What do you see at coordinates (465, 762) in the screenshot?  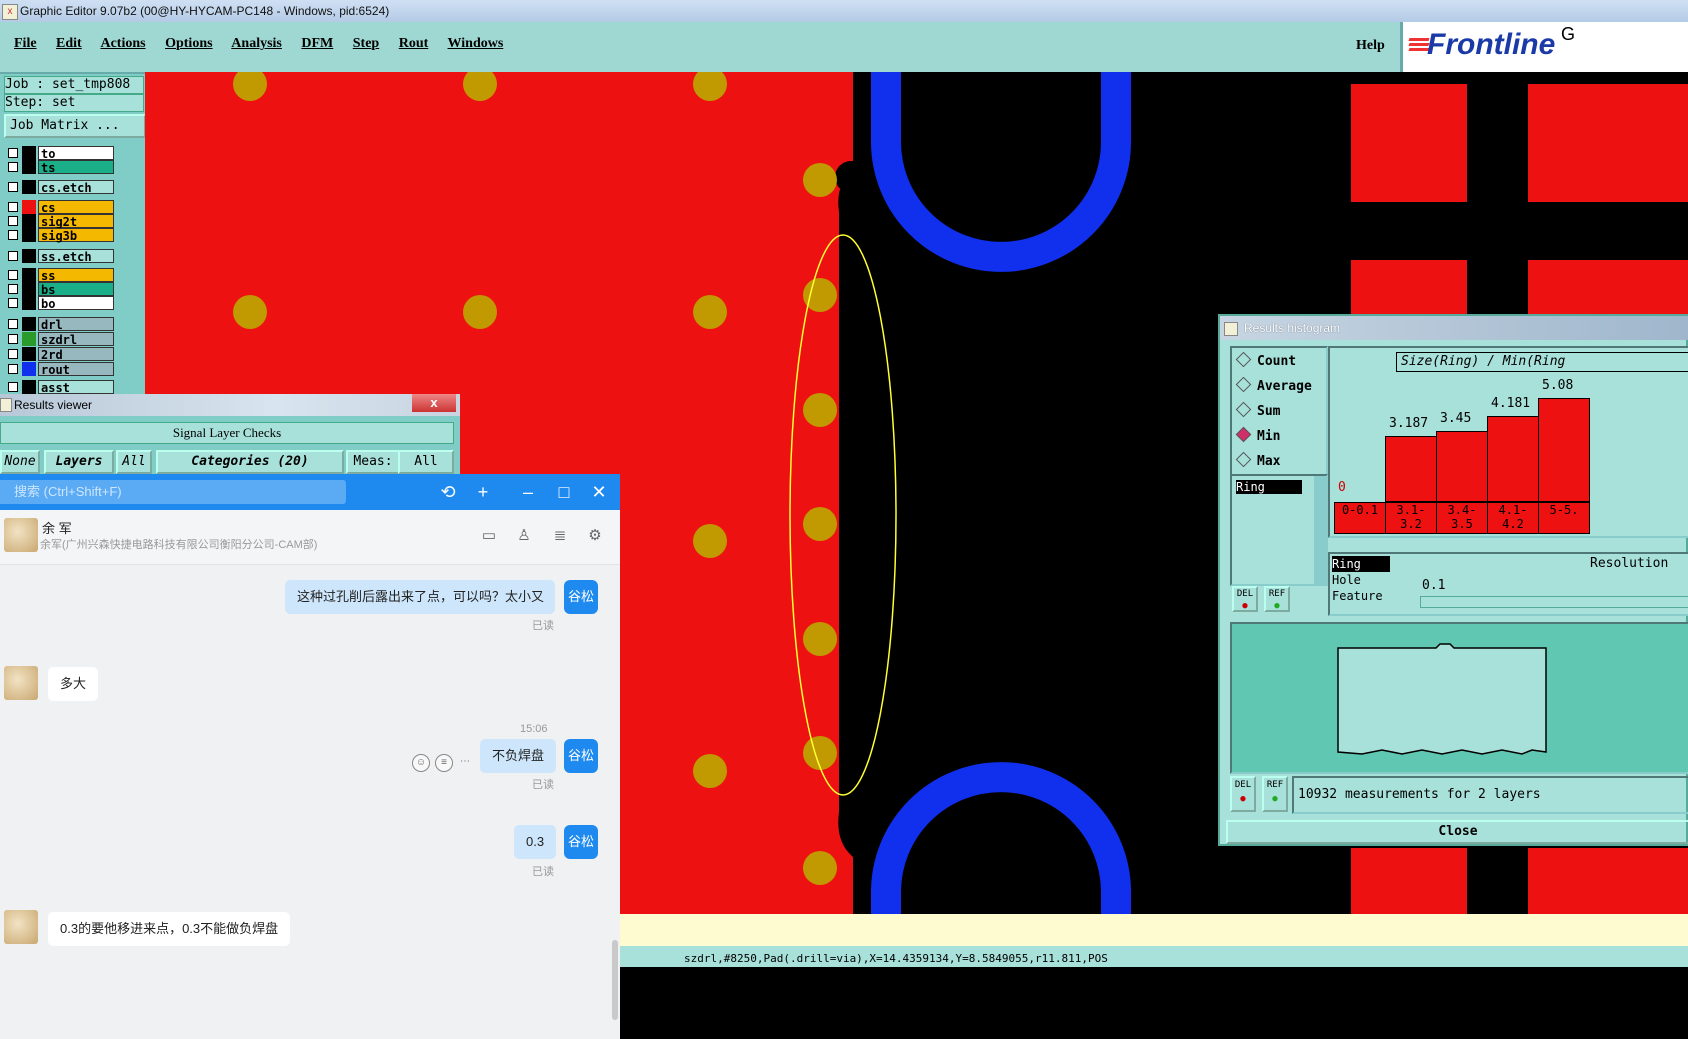 I see `more-icon: ⋯` at bounding box center [465, 762].